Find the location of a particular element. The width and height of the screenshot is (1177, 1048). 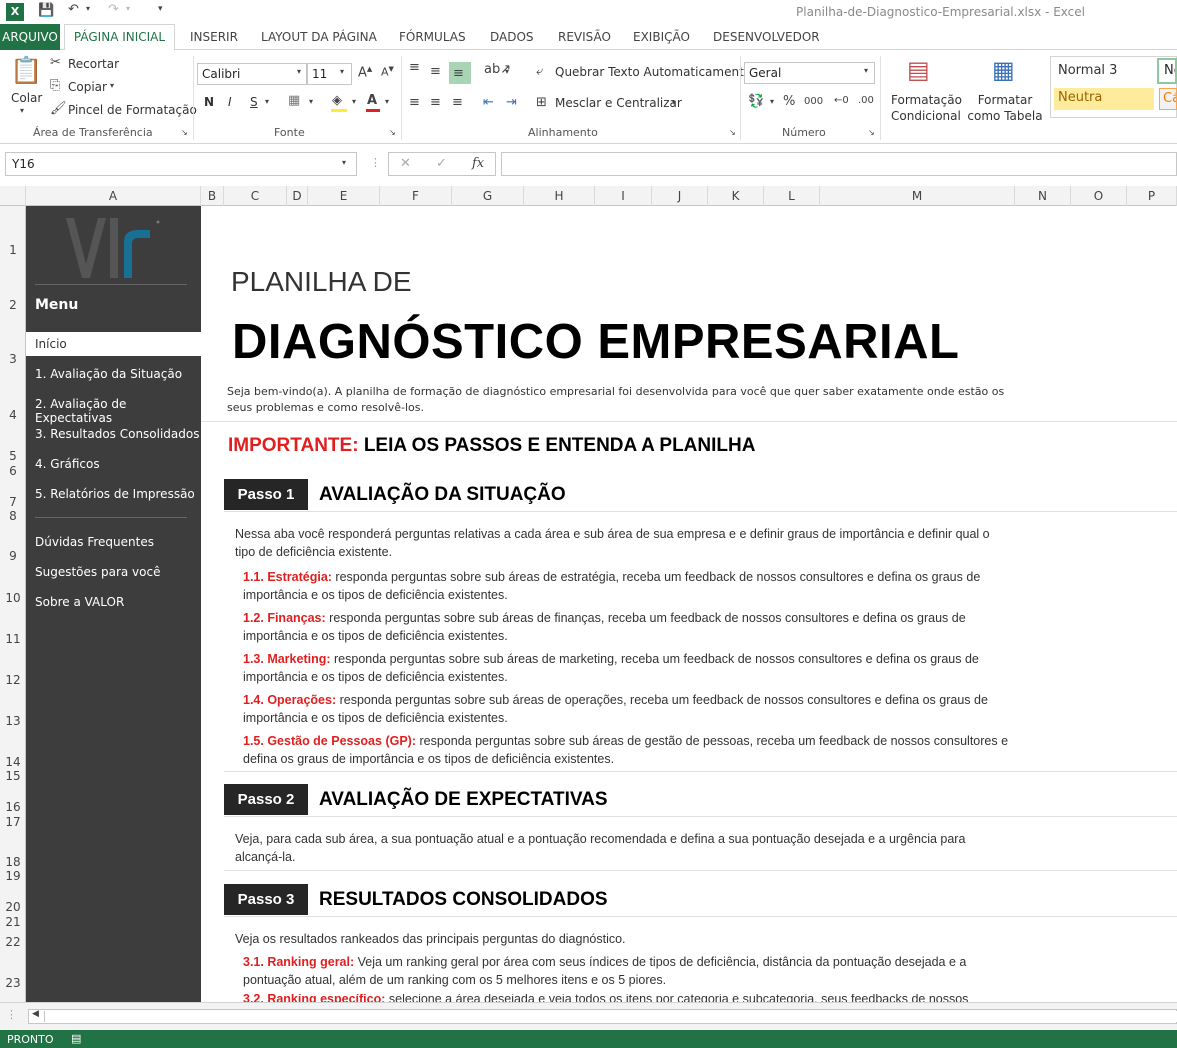

scrollbar-thumb is located at coordinates (610, 1016).